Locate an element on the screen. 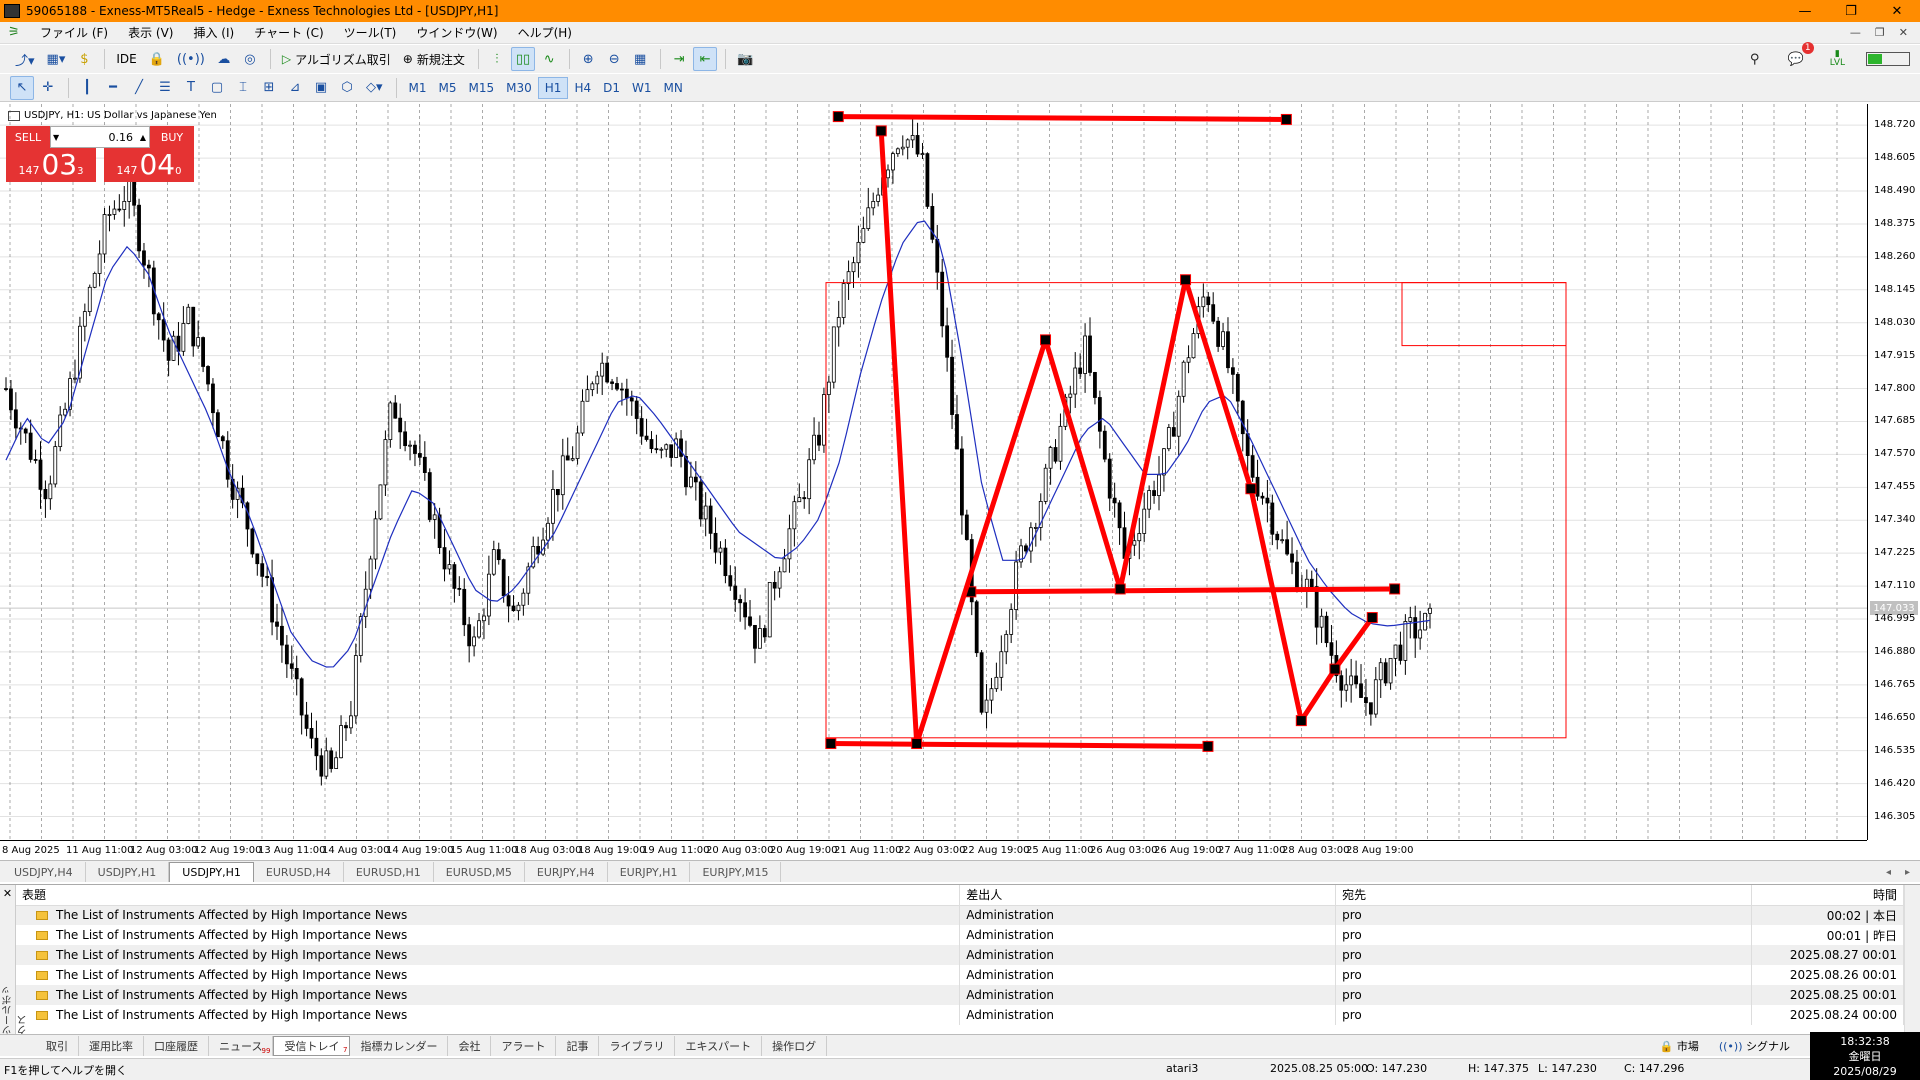 This screenshot has height=1080, width=1920. zoom-in-icon: ⊕ is located at coordinates (588, 59).